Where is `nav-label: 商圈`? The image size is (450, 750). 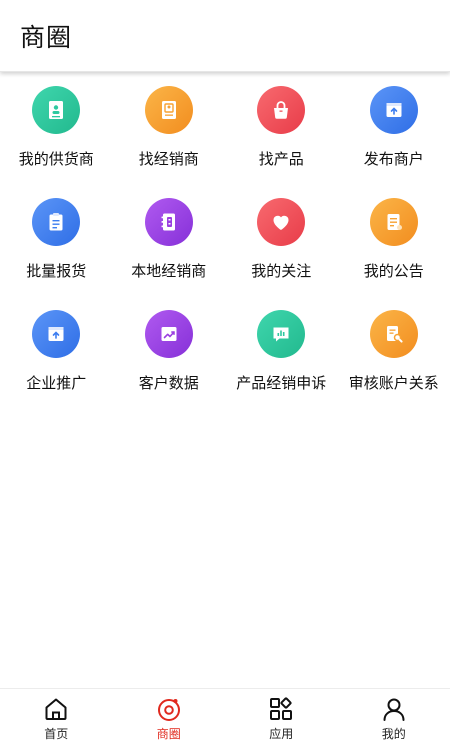
nav-label: 商圈 is located at coordinates (168, 734).